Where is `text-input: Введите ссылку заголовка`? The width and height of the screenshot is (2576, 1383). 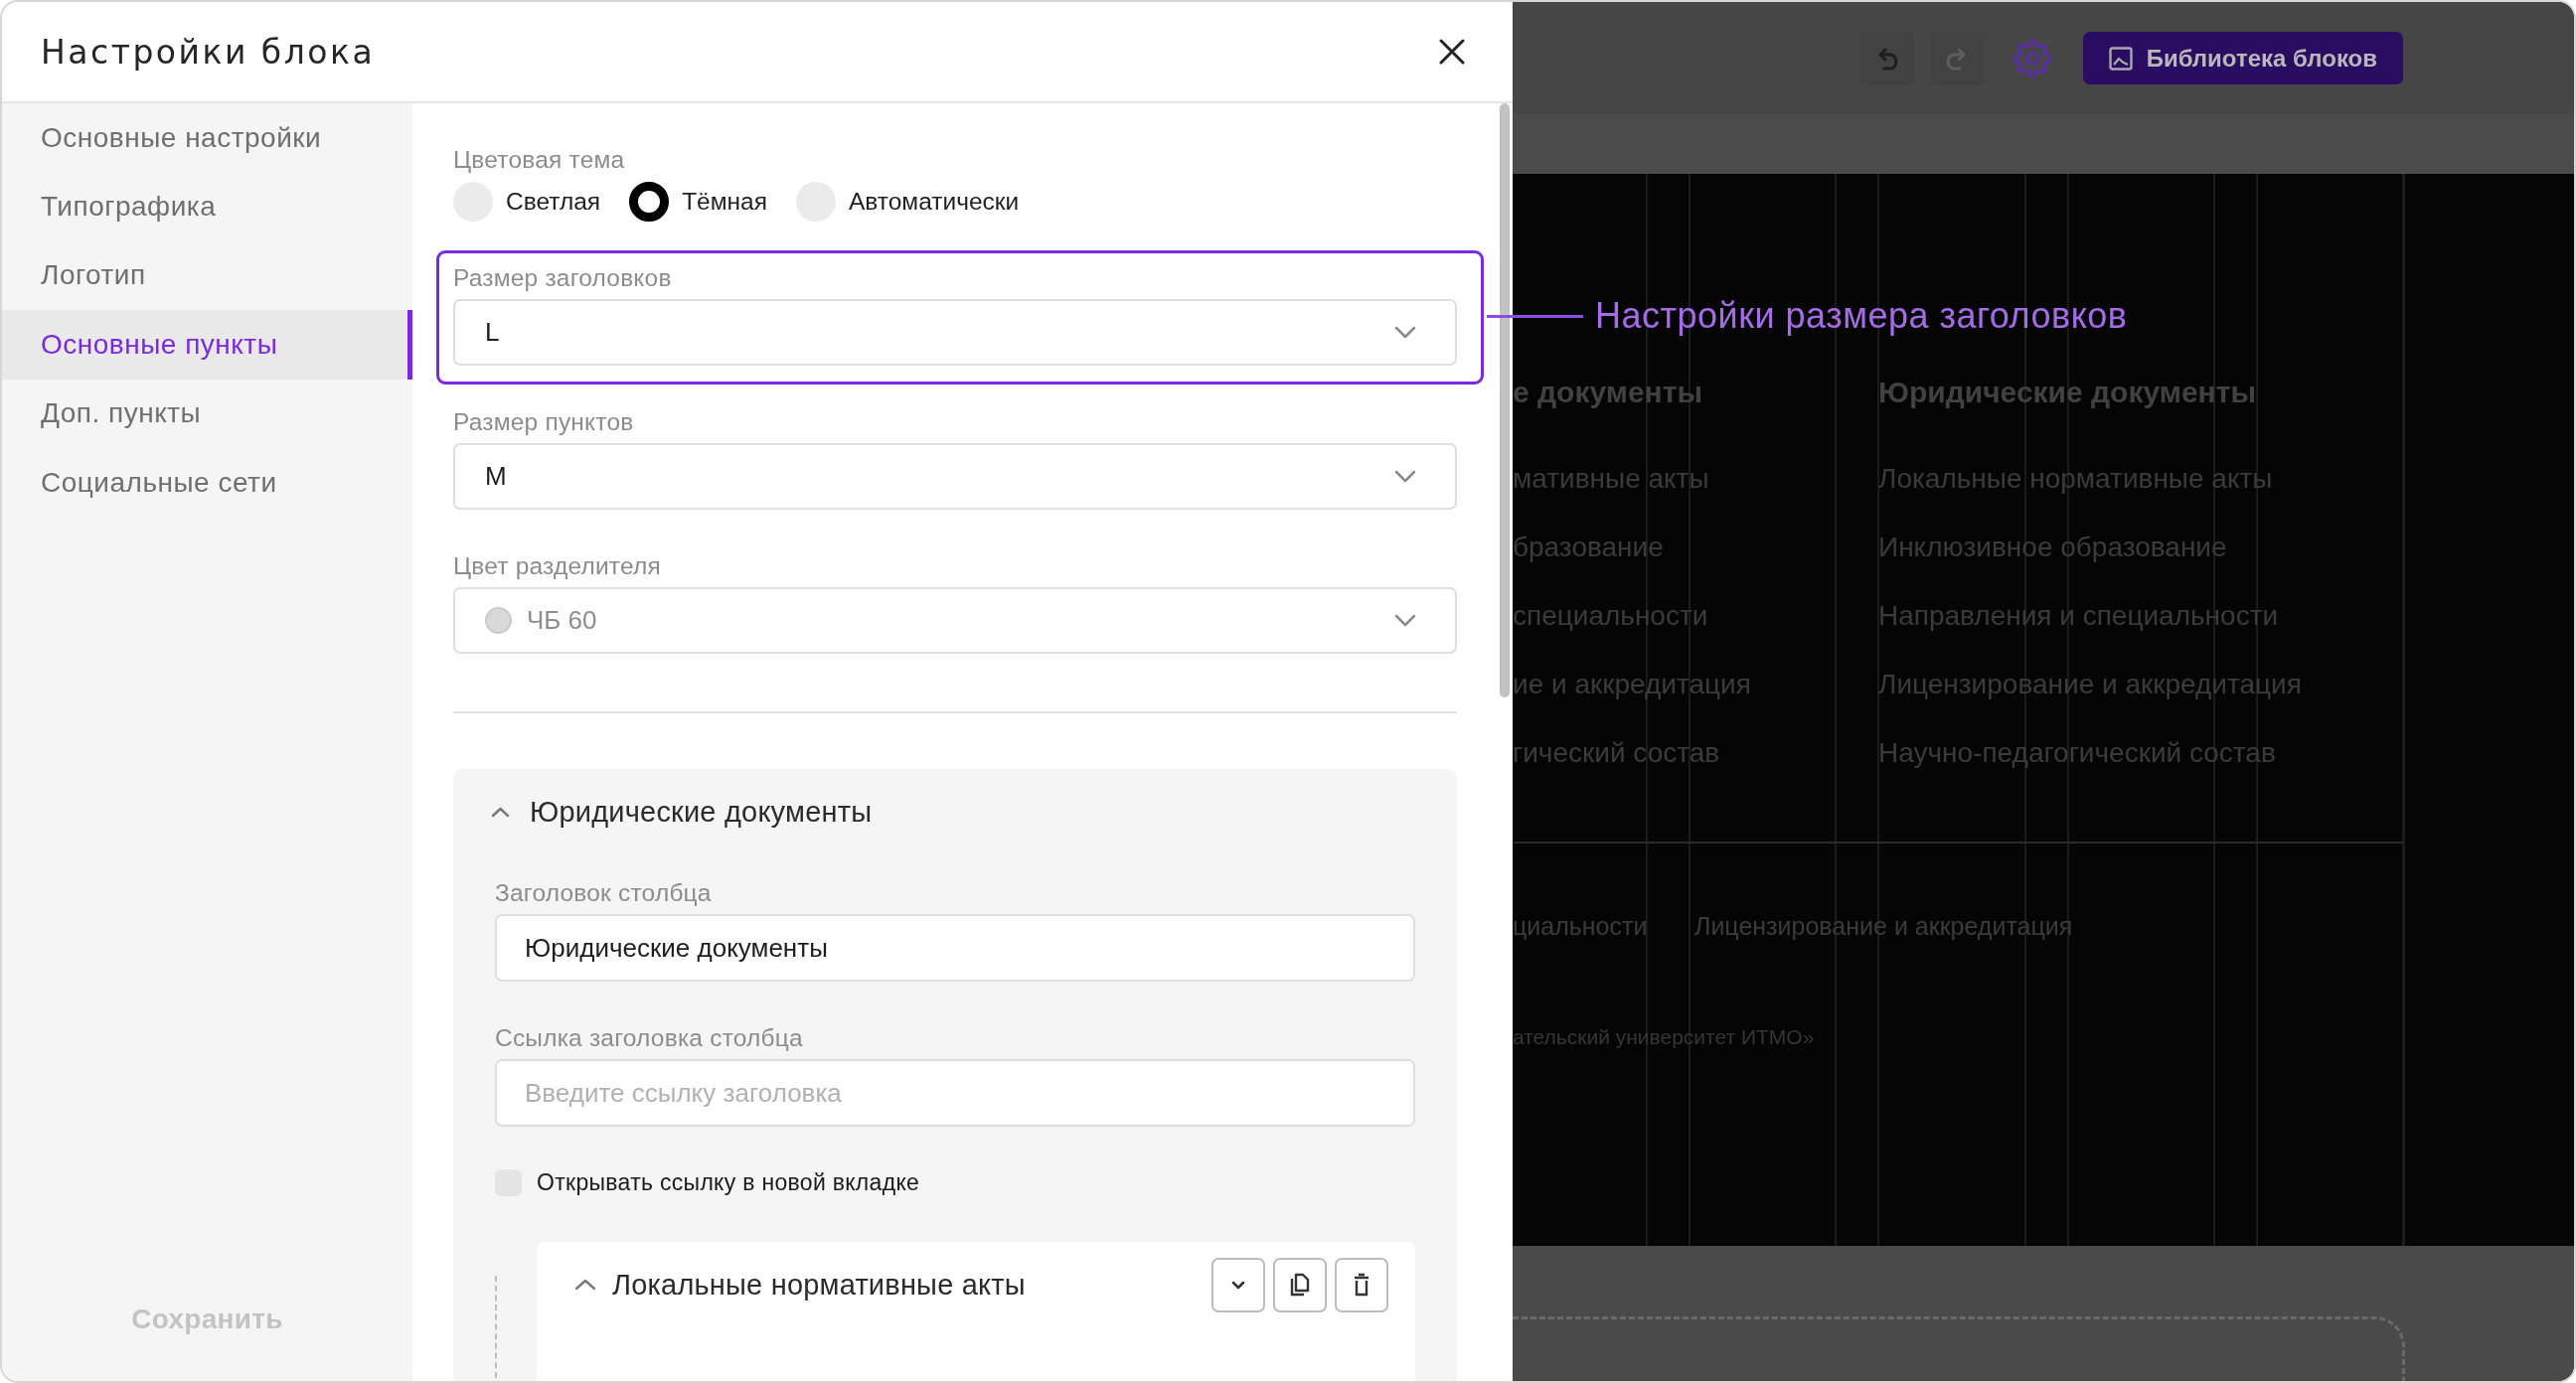 text-input: Введите ссылку заголовка is located at coordinates (955, 1093).